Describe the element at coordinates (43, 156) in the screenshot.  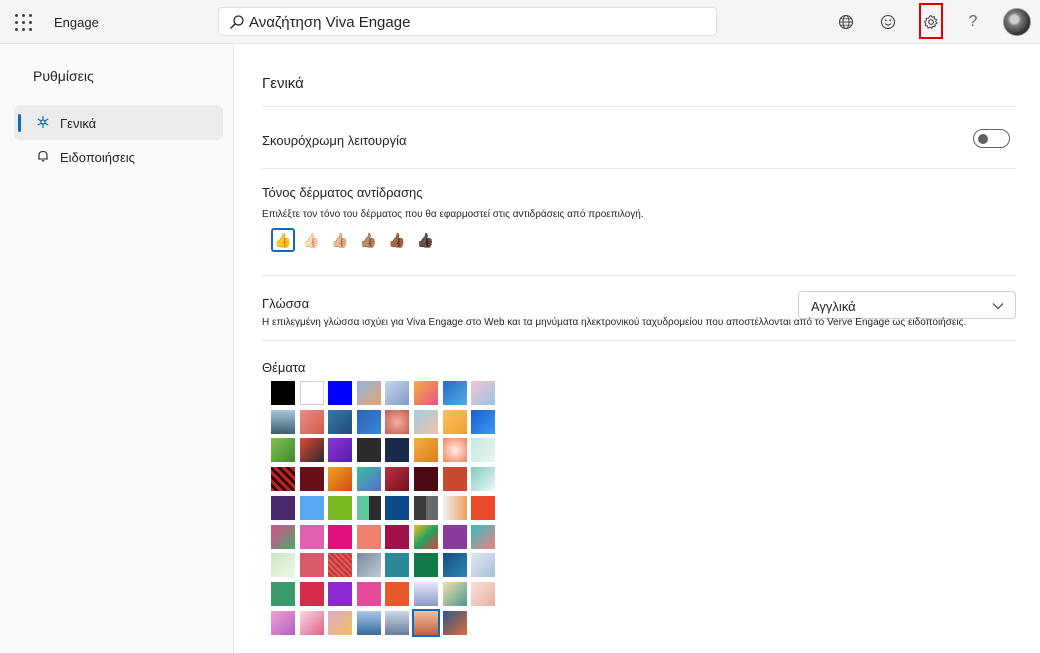
I see `bell-icon` at that location.